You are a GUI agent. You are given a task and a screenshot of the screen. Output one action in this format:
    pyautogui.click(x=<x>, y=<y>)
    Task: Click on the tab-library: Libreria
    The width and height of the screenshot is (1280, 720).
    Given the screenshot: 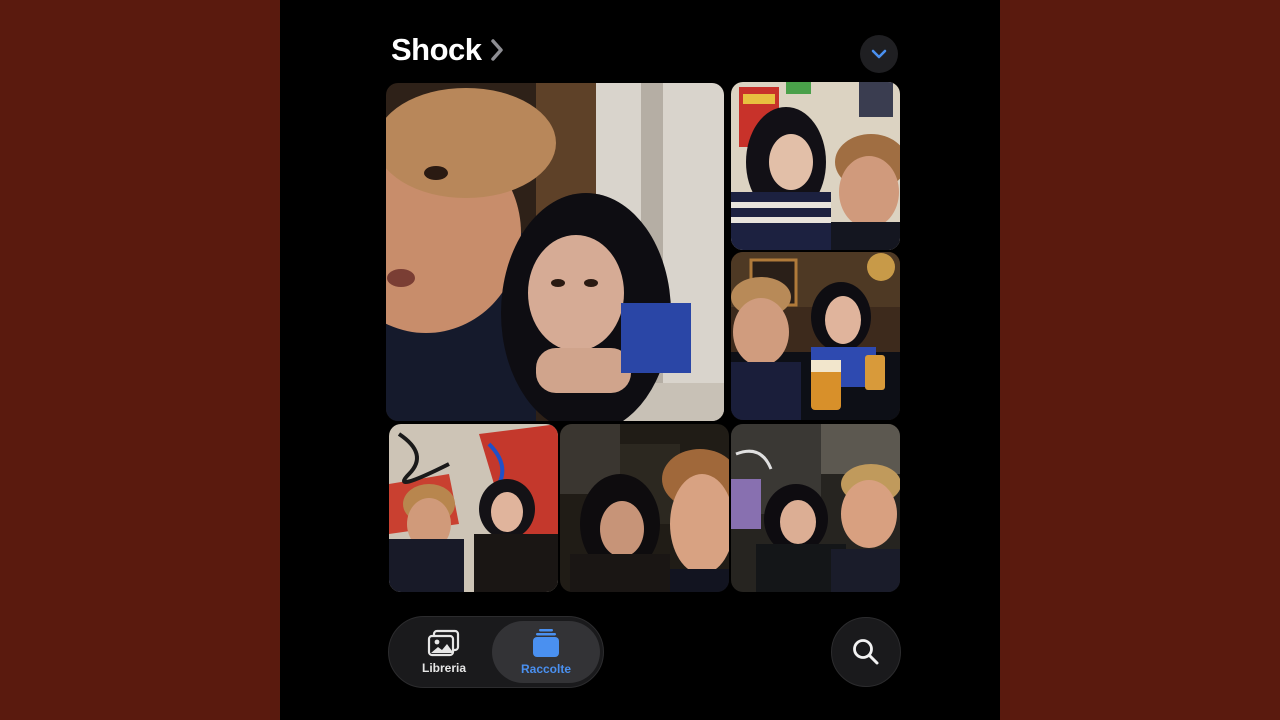 What is the action you would take?
    pyautogui.click(x=444, y=652)
    